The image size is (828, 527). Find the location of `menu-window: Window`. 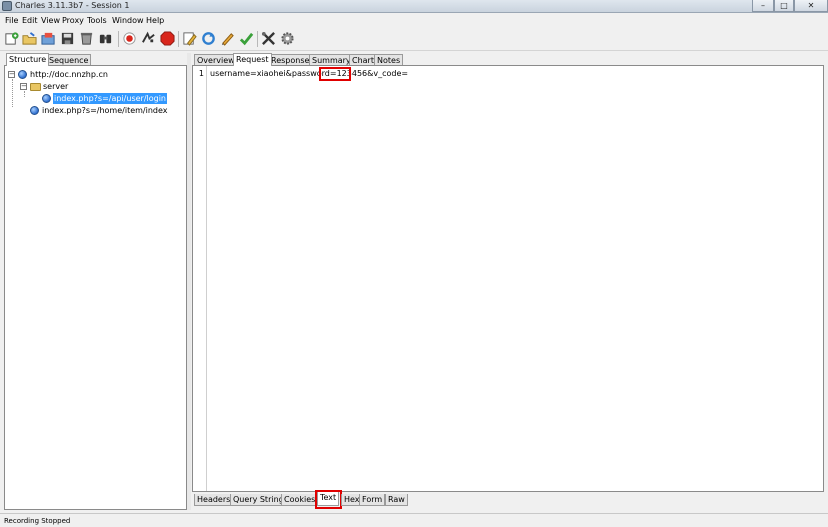

menu-window: Window is located at coordinates (128, 20).